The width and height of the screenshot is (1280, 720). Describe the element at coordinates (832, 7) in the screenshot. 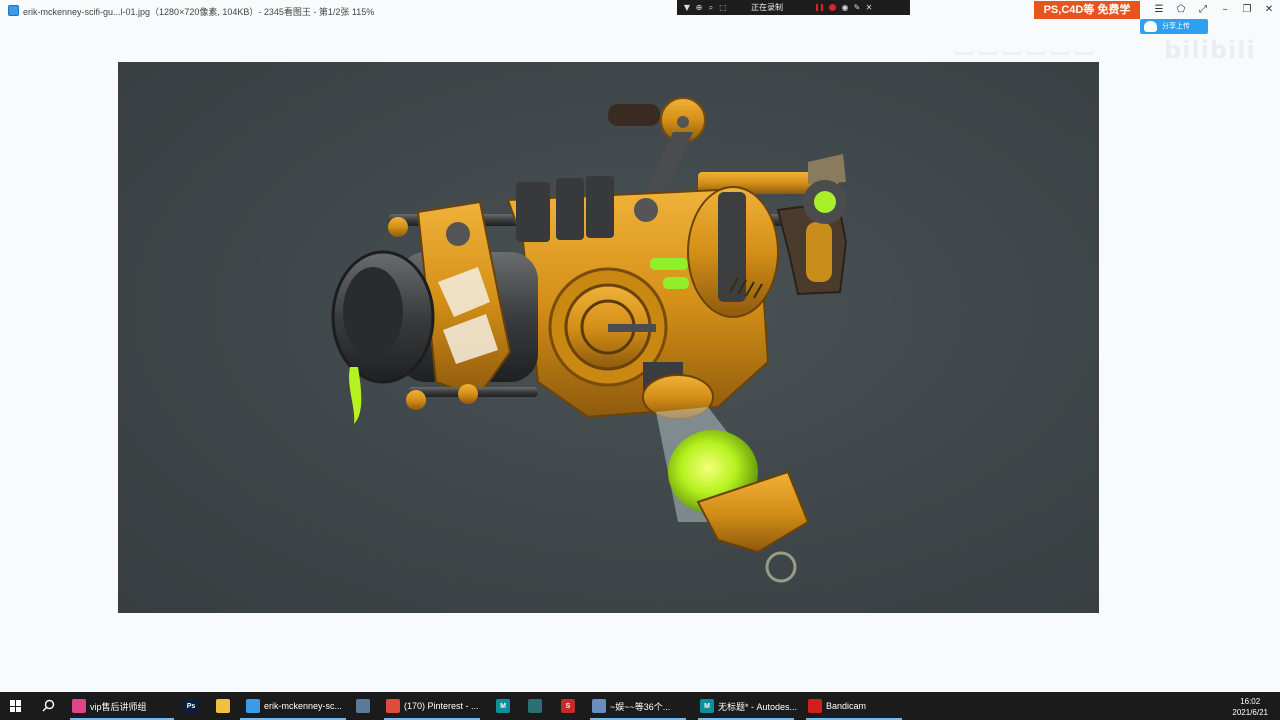

I see `stop-record-icon` at that location.